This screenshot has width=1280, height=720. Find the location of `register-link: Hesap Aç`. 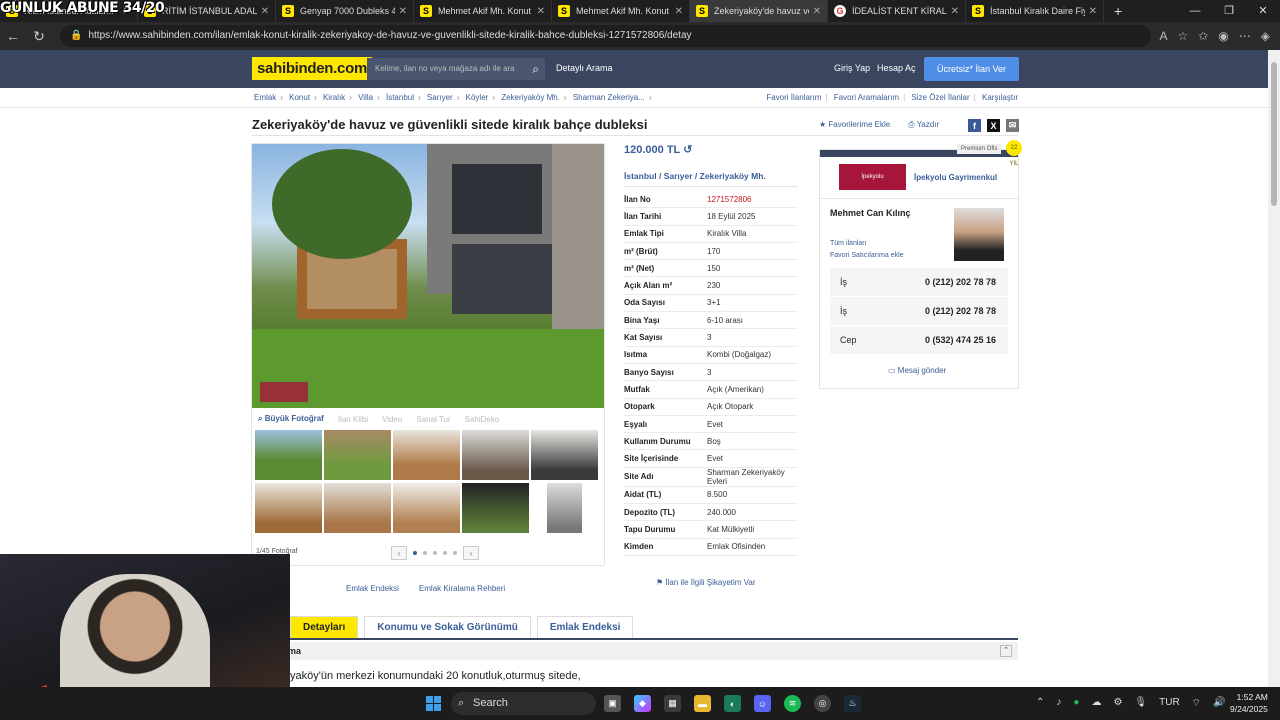

register-link: Hesap Aç is located at coordinates (896, 68).